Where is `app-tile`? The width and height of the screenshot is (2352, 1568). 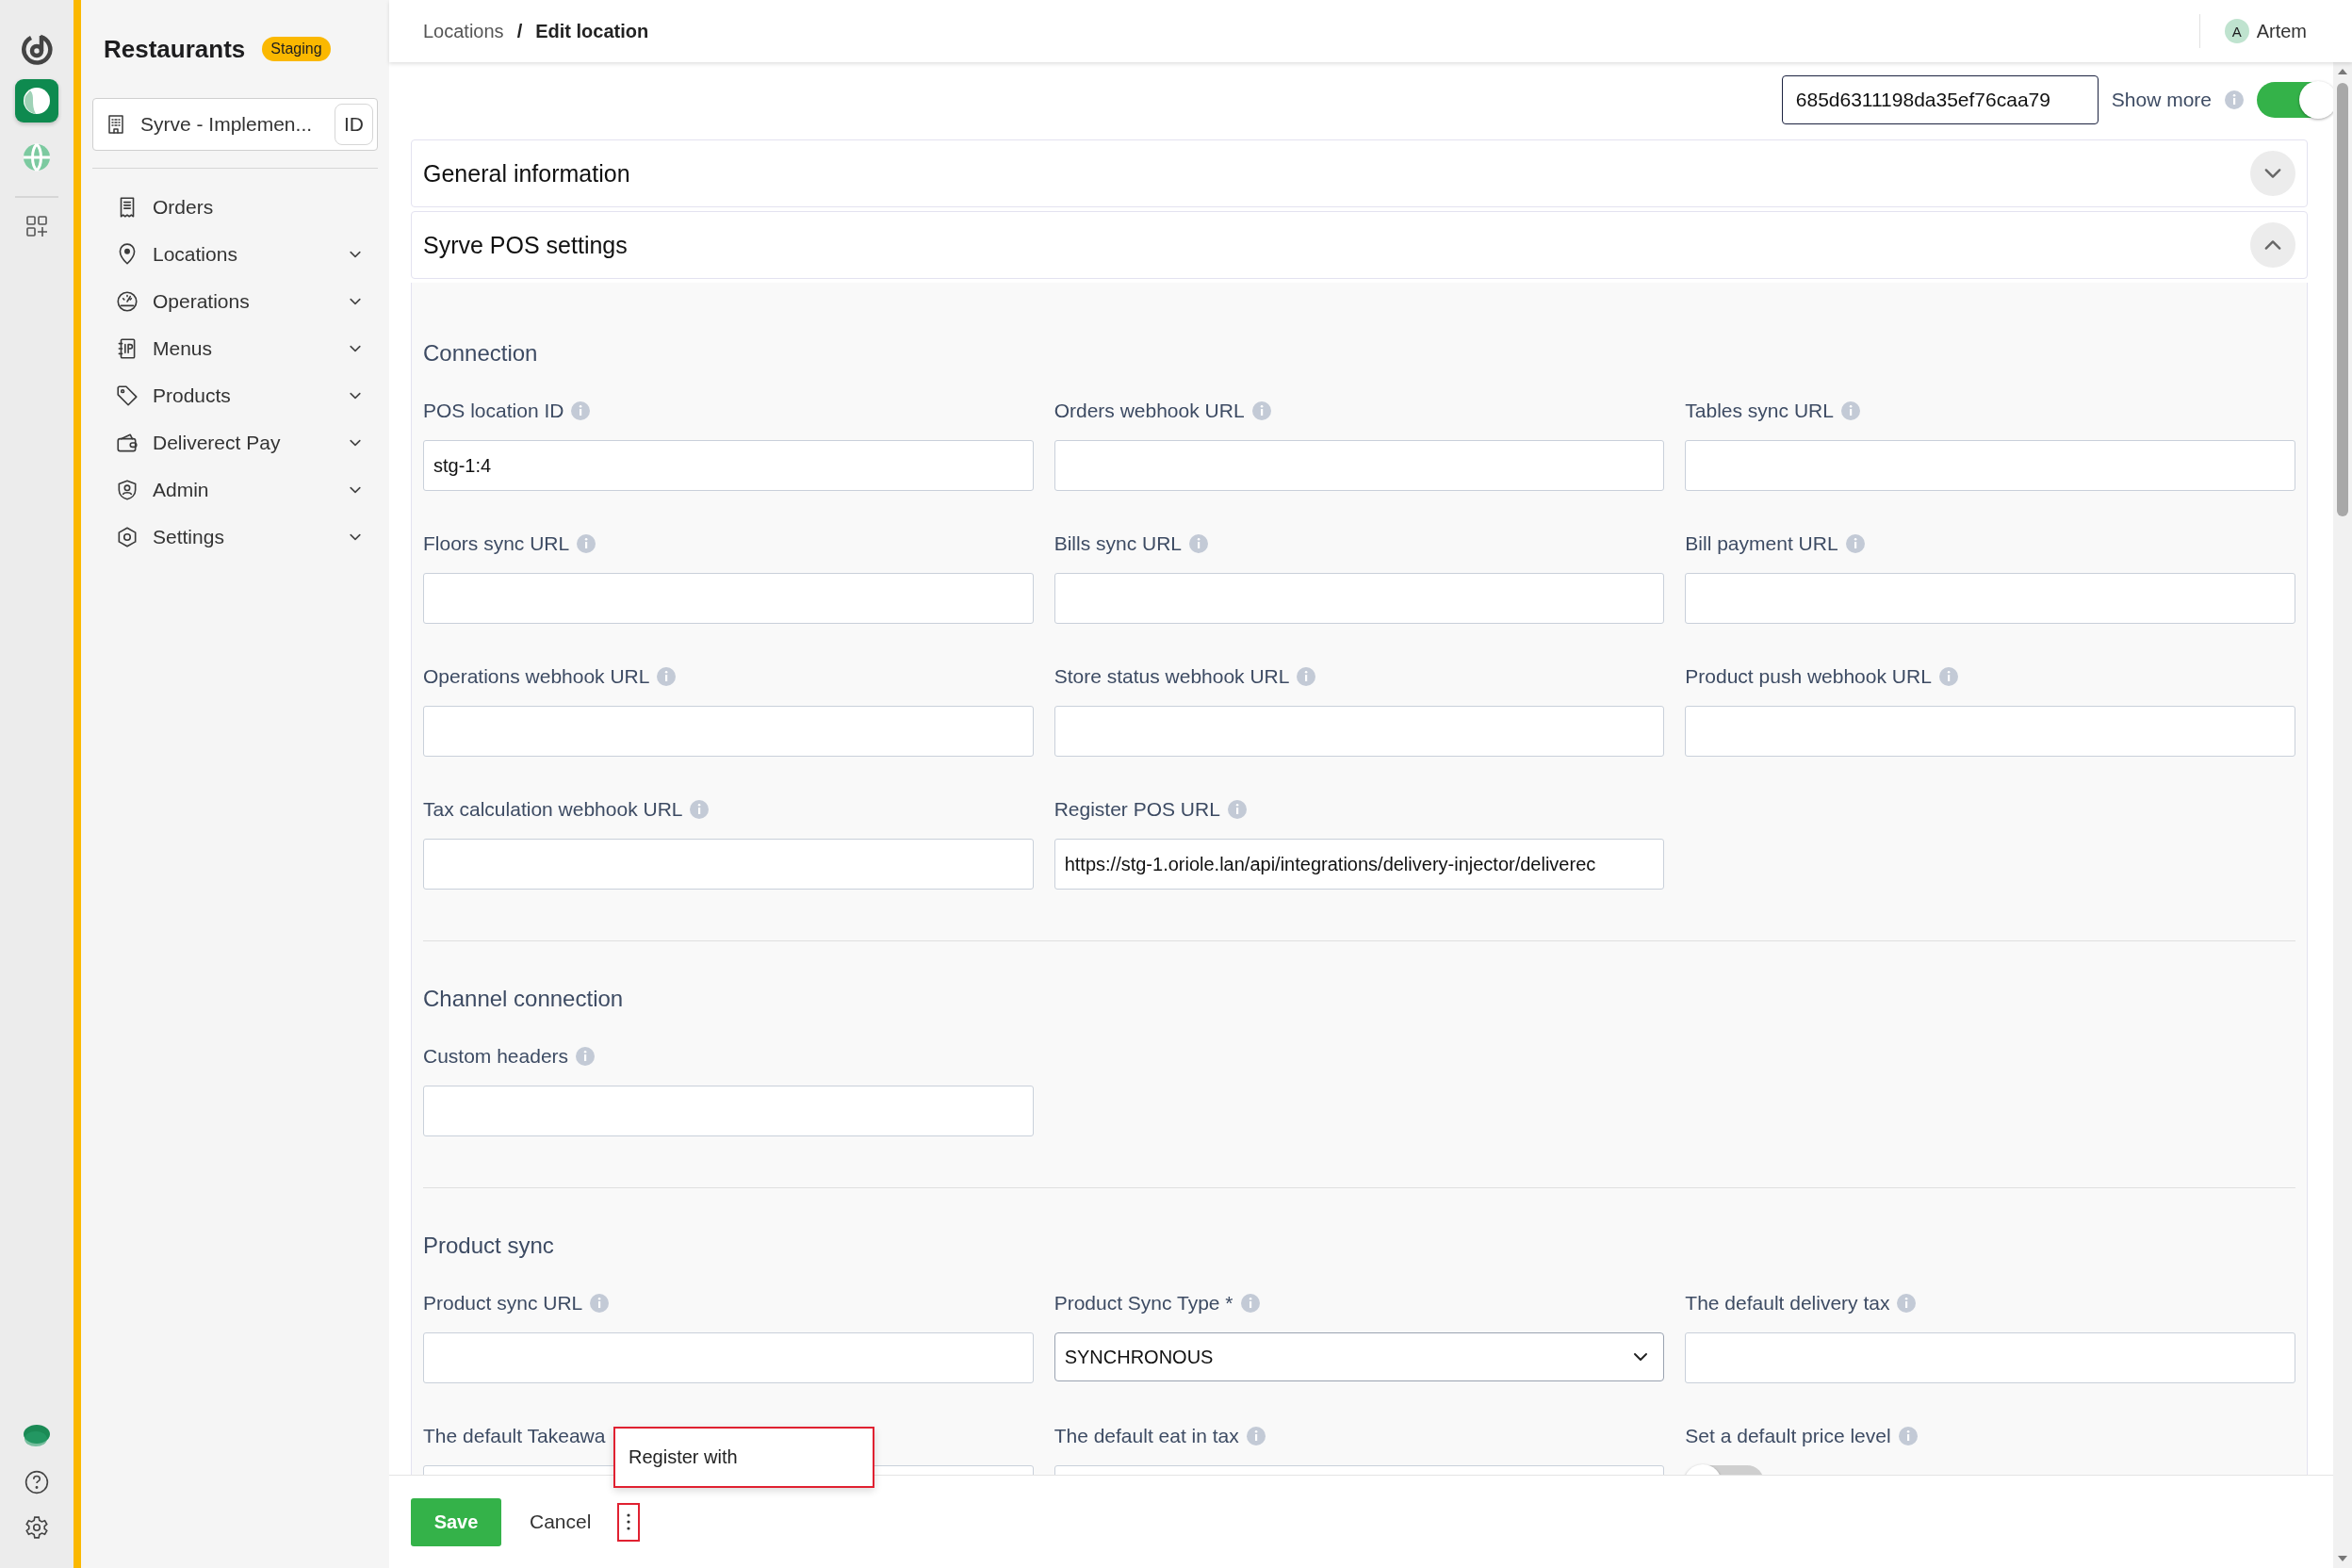
app-tile is located at coordinates (36, 100).